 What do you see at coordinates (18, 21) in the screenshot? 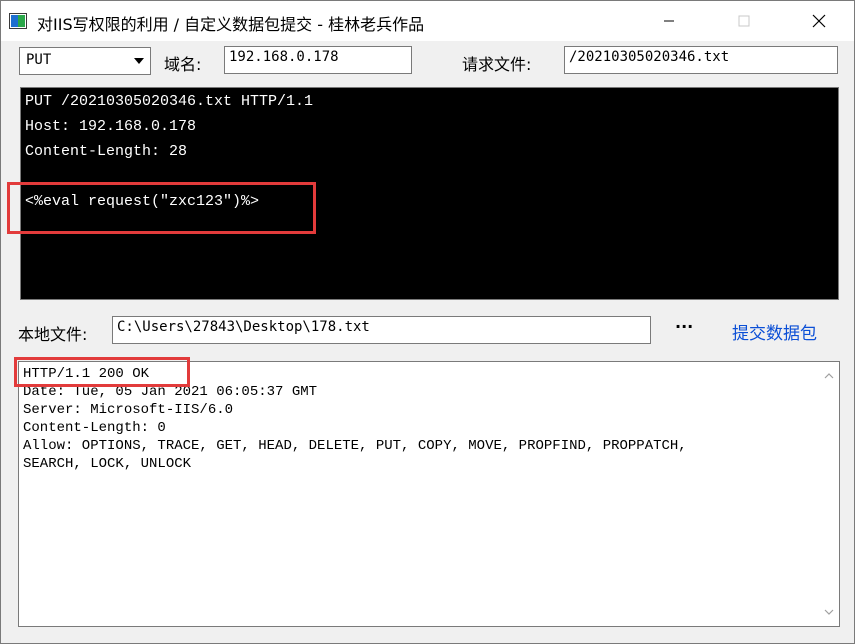
I see `app-icon` at bounding box center [18, 21].